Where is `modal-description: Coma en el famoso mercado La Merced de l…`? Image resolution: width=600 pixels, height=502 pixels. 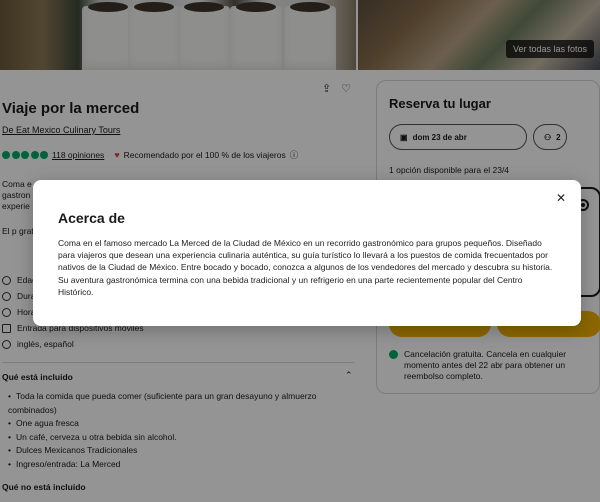 modal-description: Coma en el famoso mercado La Merced de l… is located at coordinates (305, 267).